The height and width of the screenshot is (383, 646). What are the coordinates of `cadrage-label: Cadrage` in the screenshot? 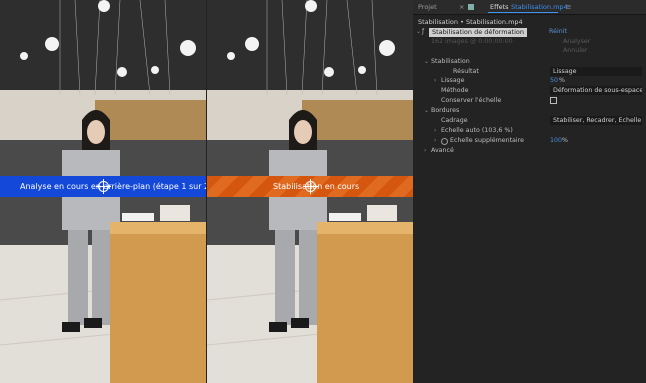 It's located at (454, 120).